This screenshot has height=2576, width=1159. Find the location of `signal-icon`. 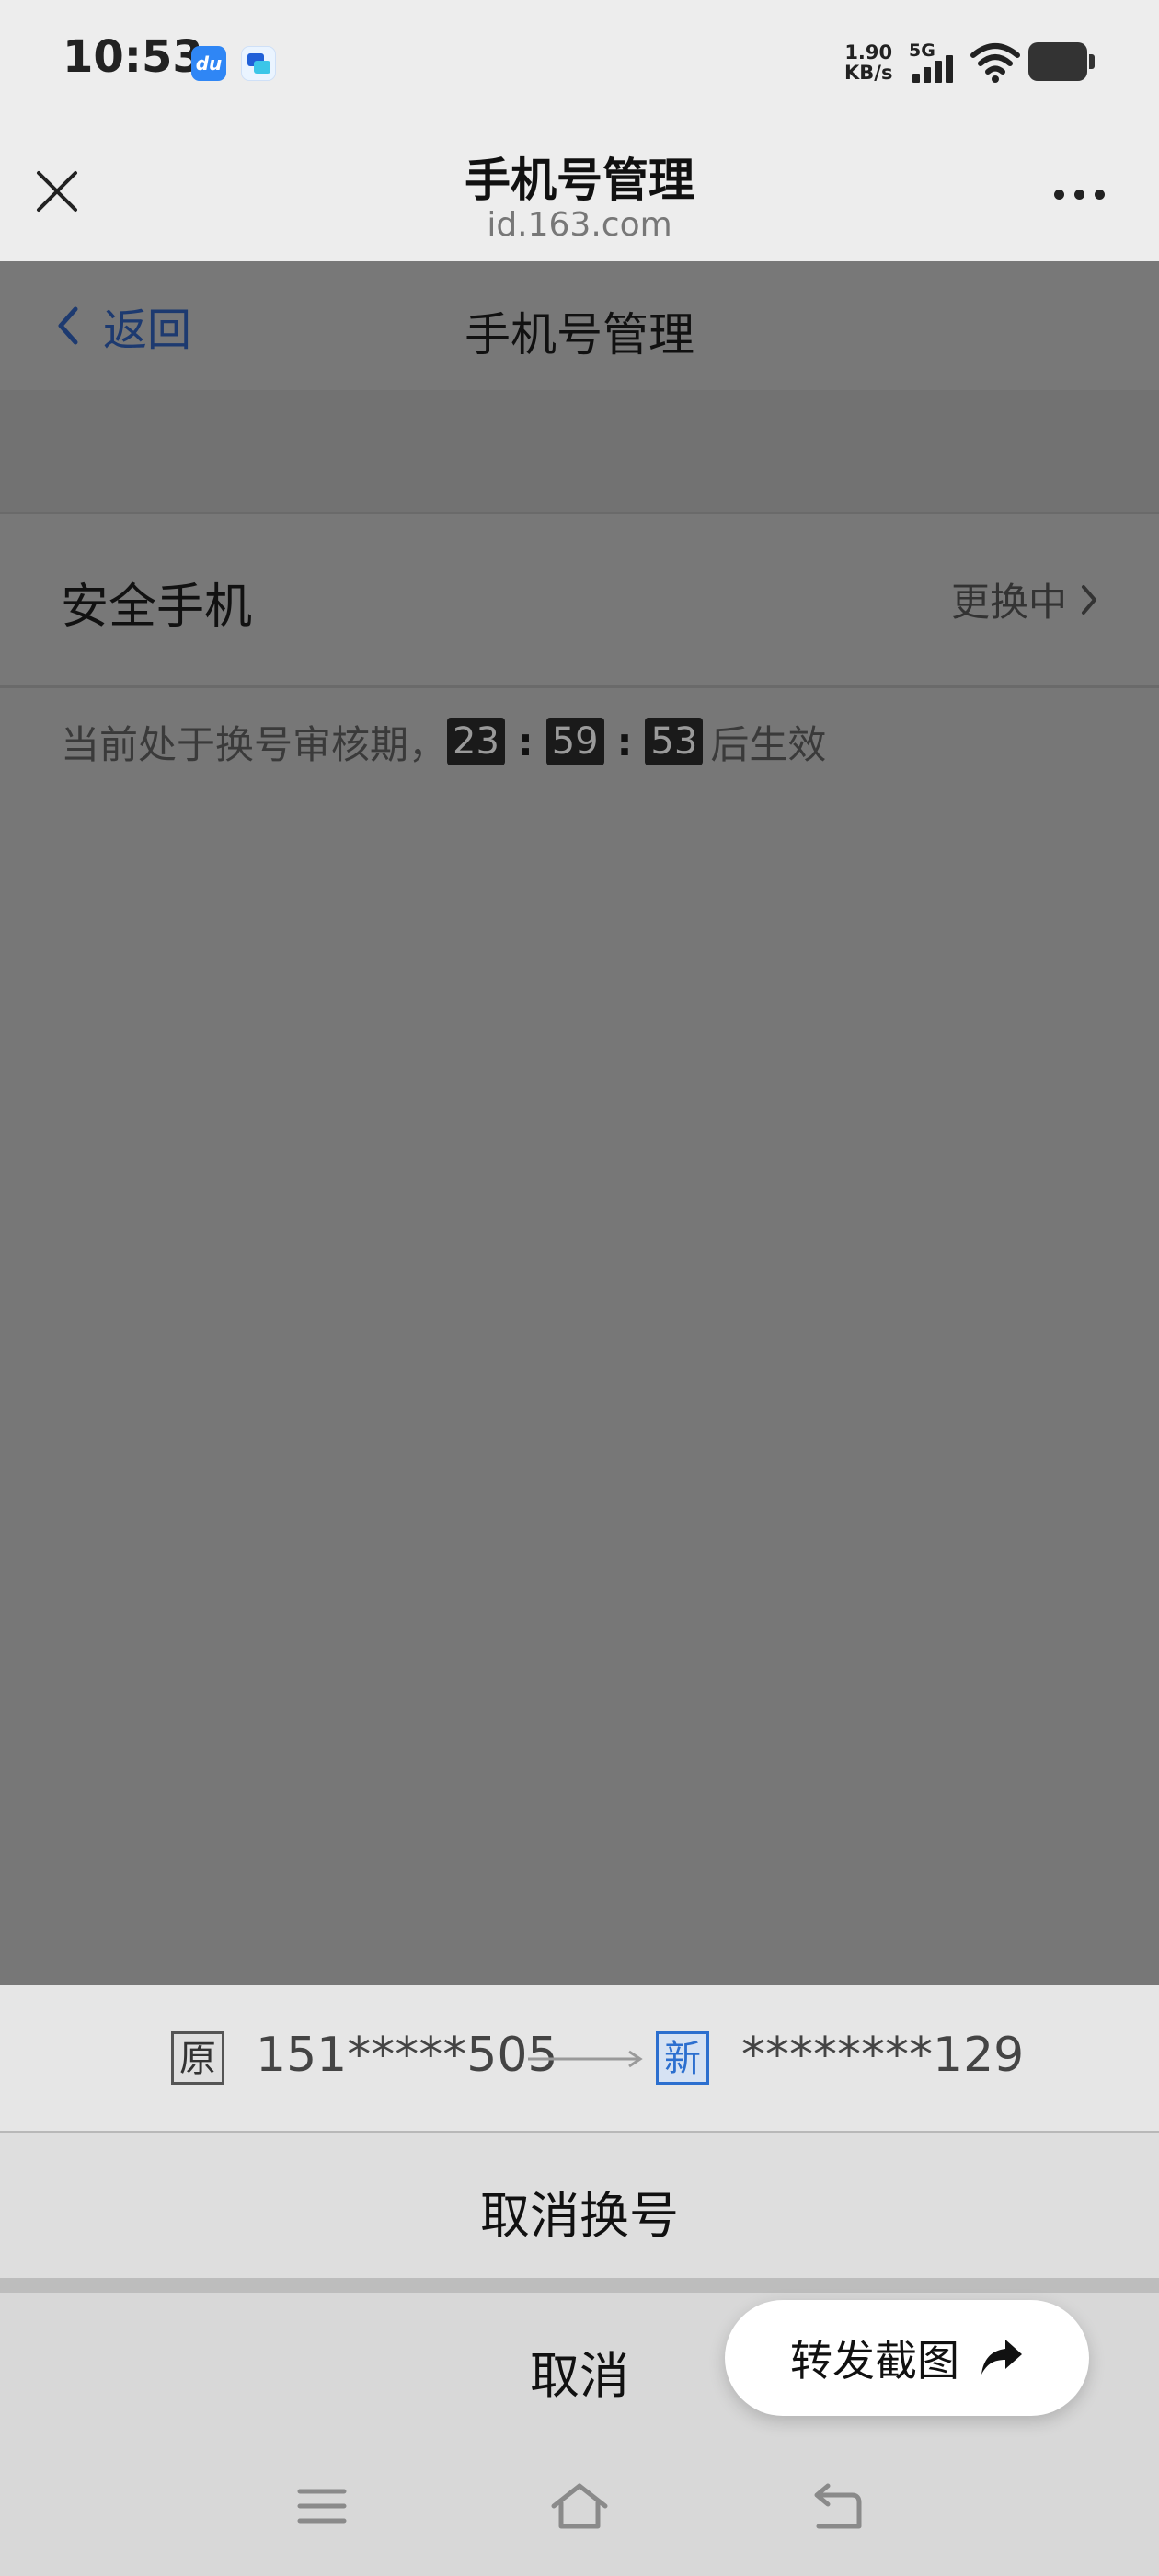

signal-icon is located at coordinates (934, 69).